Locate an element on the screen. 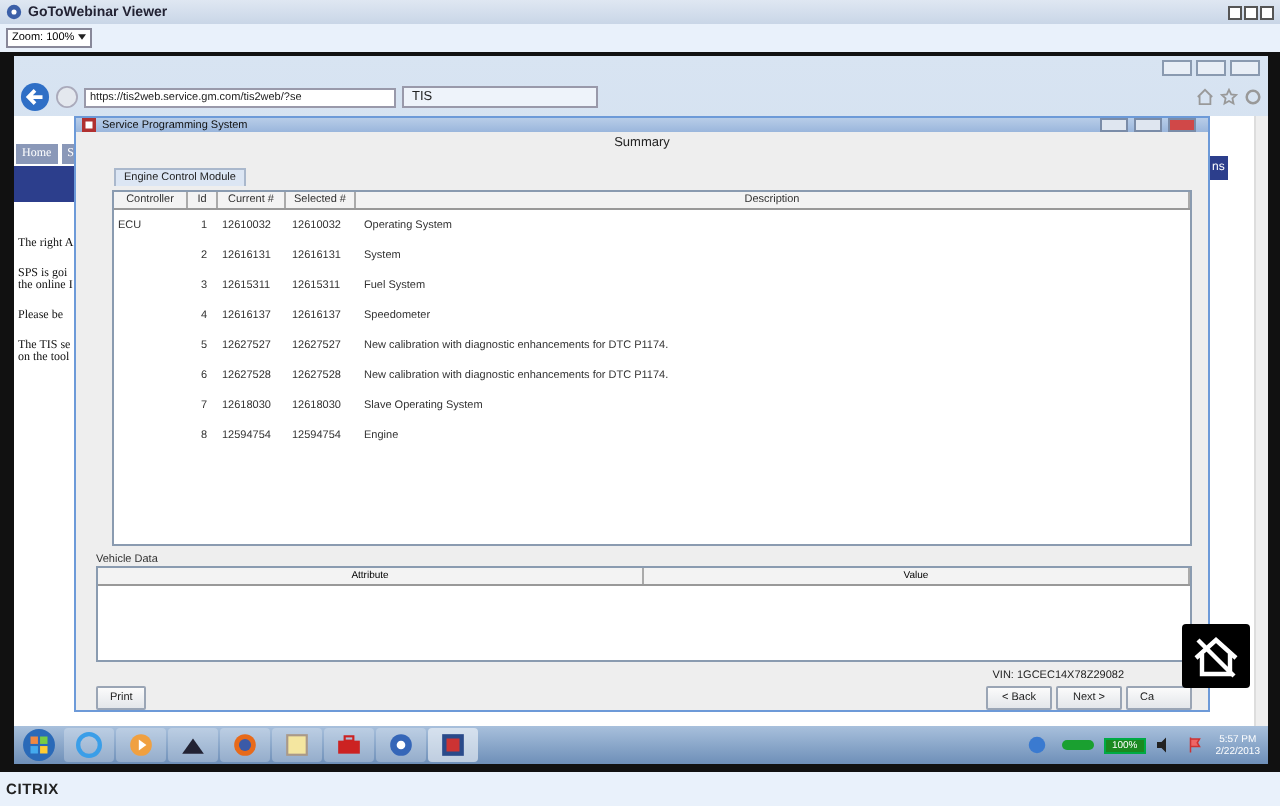 This screenshot has height=806, width=1280. network-indicator is located at coordinates (1077, 745).